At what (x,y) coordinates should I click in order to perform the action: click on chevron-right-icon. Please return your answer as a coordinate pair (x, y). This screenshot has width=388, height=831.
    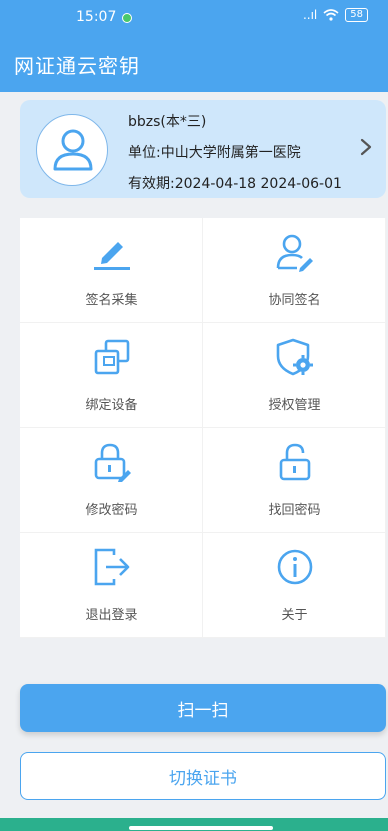
    Looking at the image, I should click on (366, 147).